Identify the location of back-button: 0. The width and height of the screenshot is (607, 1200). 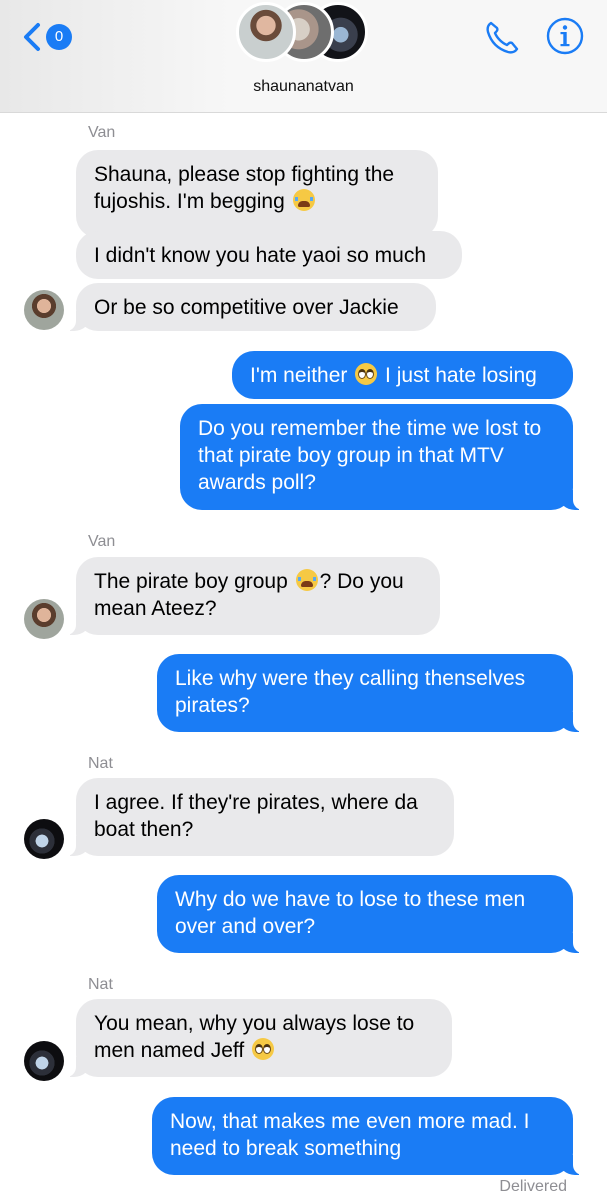
(50, 36).